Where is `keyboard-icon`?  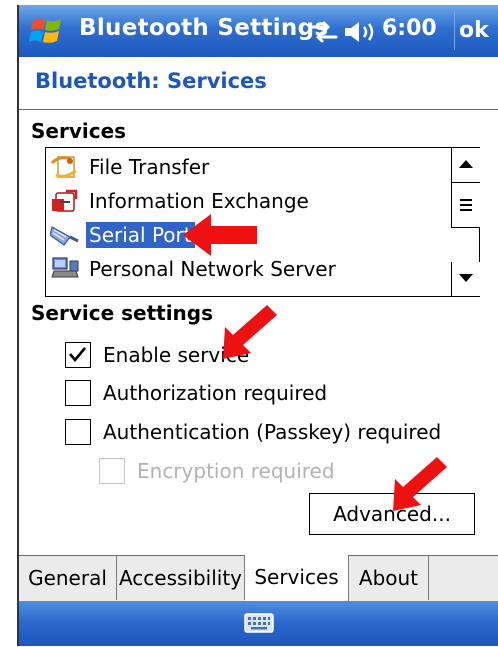
keyboard-icon is located at coordinates (259, 623).